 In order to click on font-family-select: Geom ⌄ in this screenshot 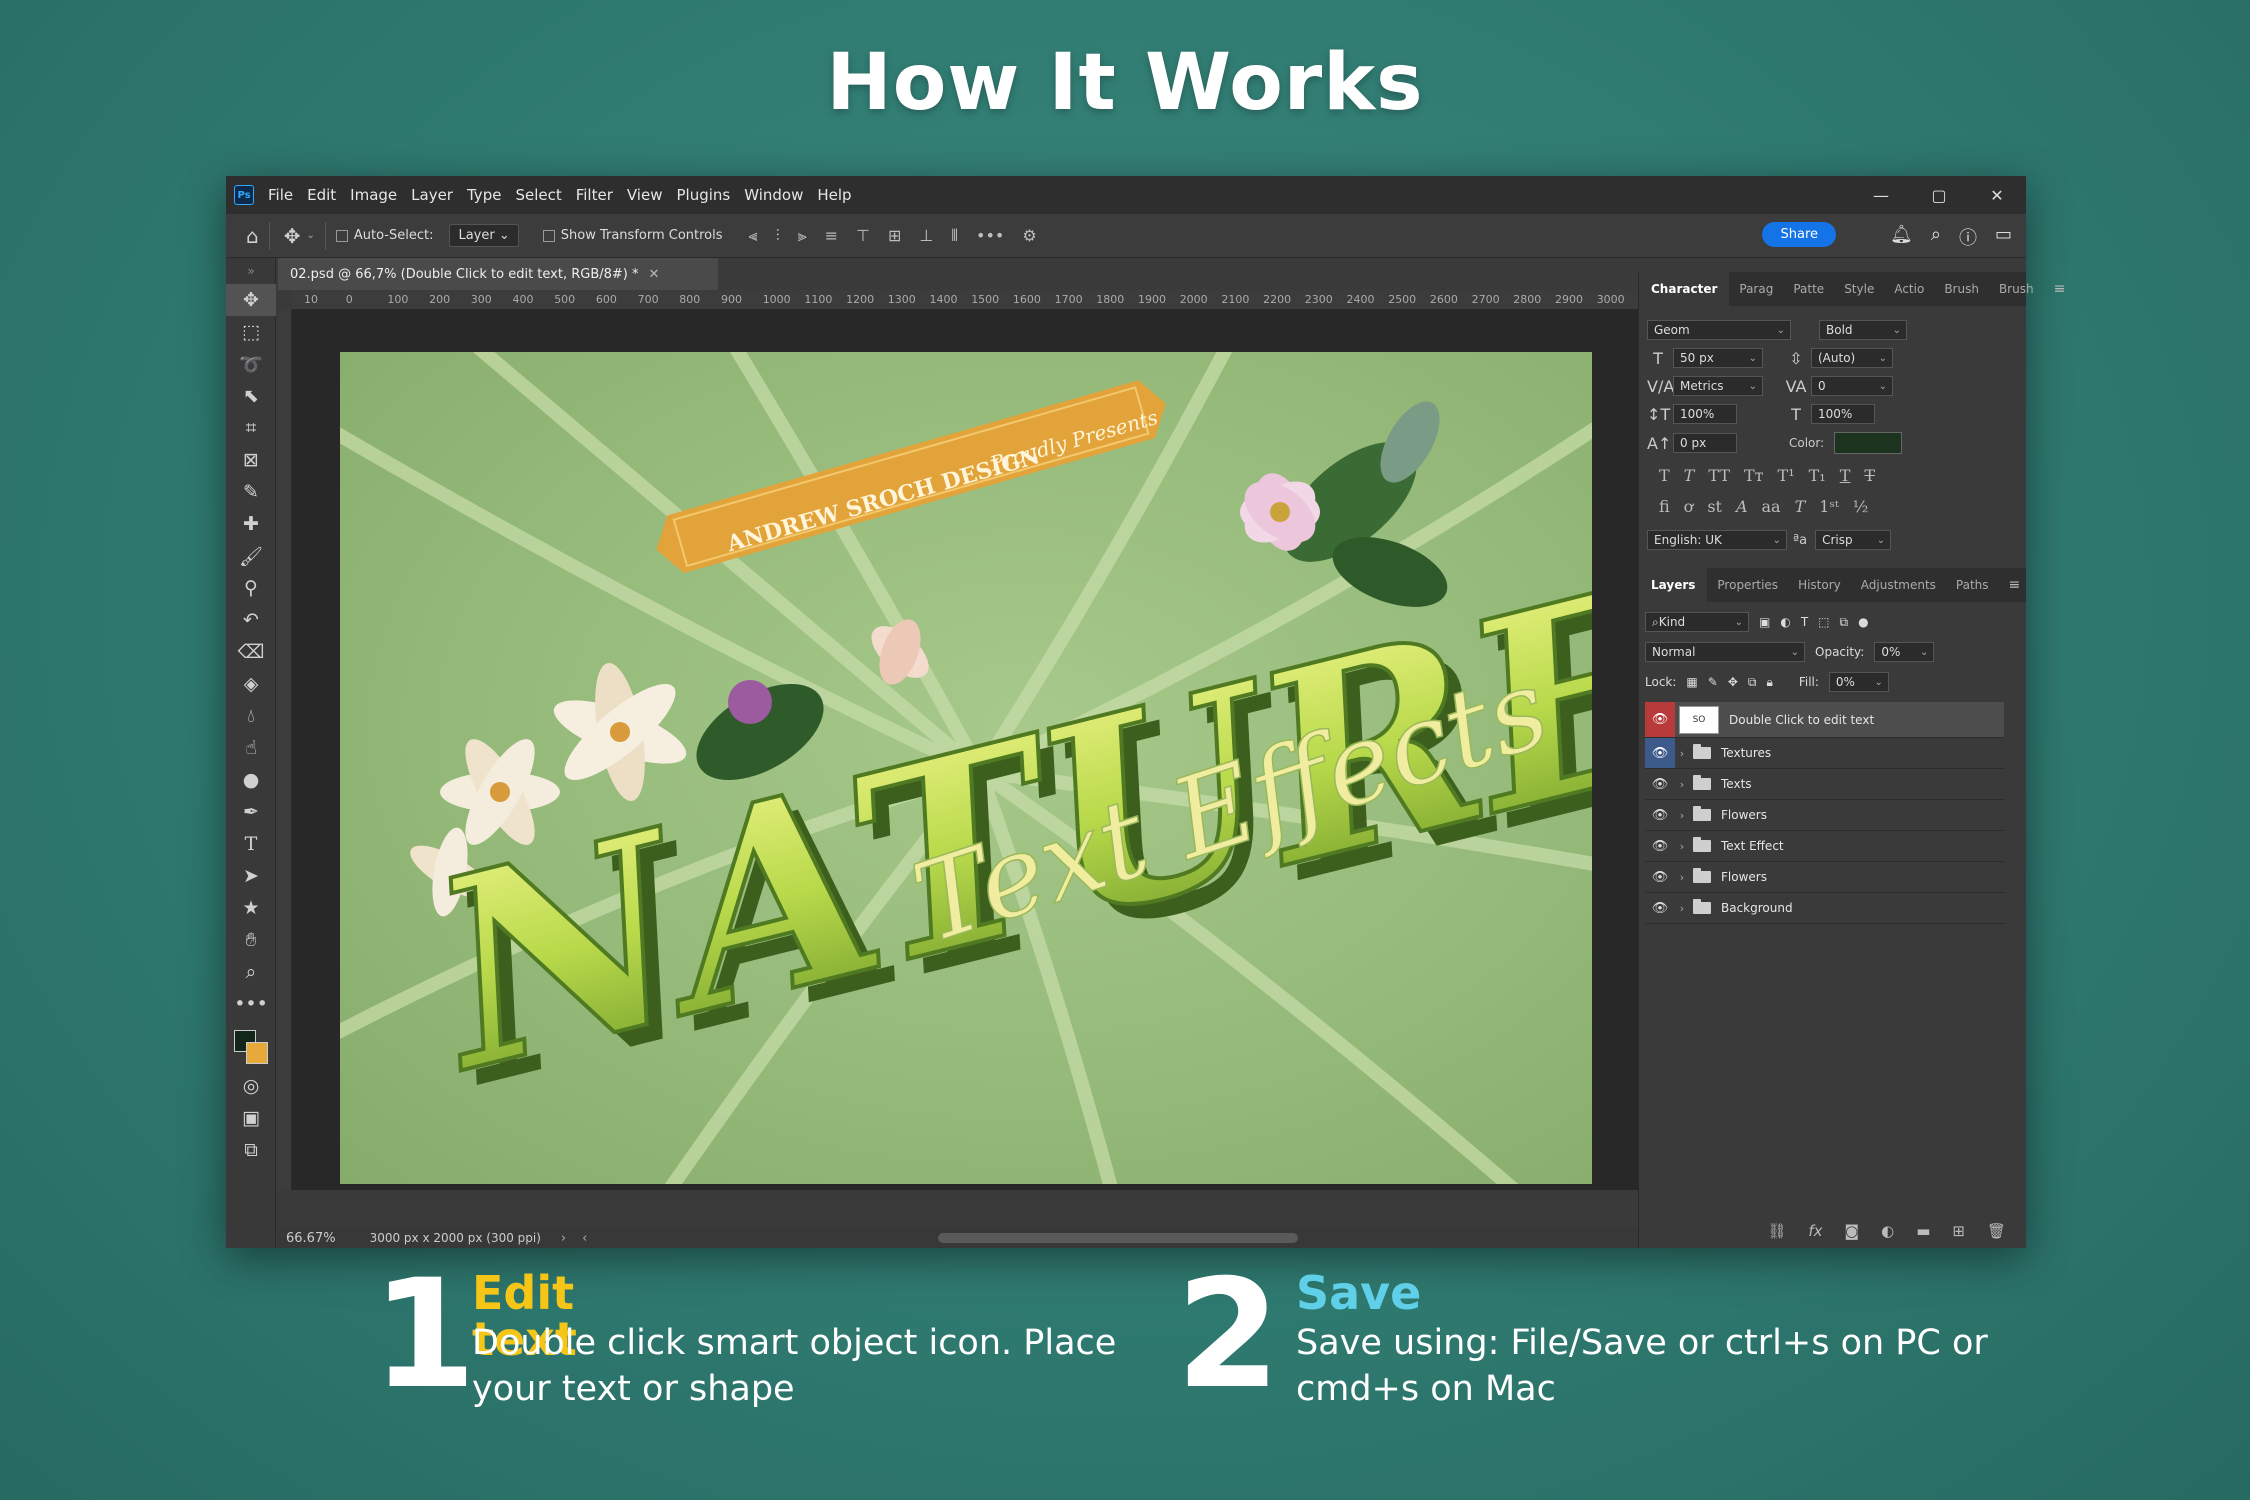, I will do `click(1719, 330)`.